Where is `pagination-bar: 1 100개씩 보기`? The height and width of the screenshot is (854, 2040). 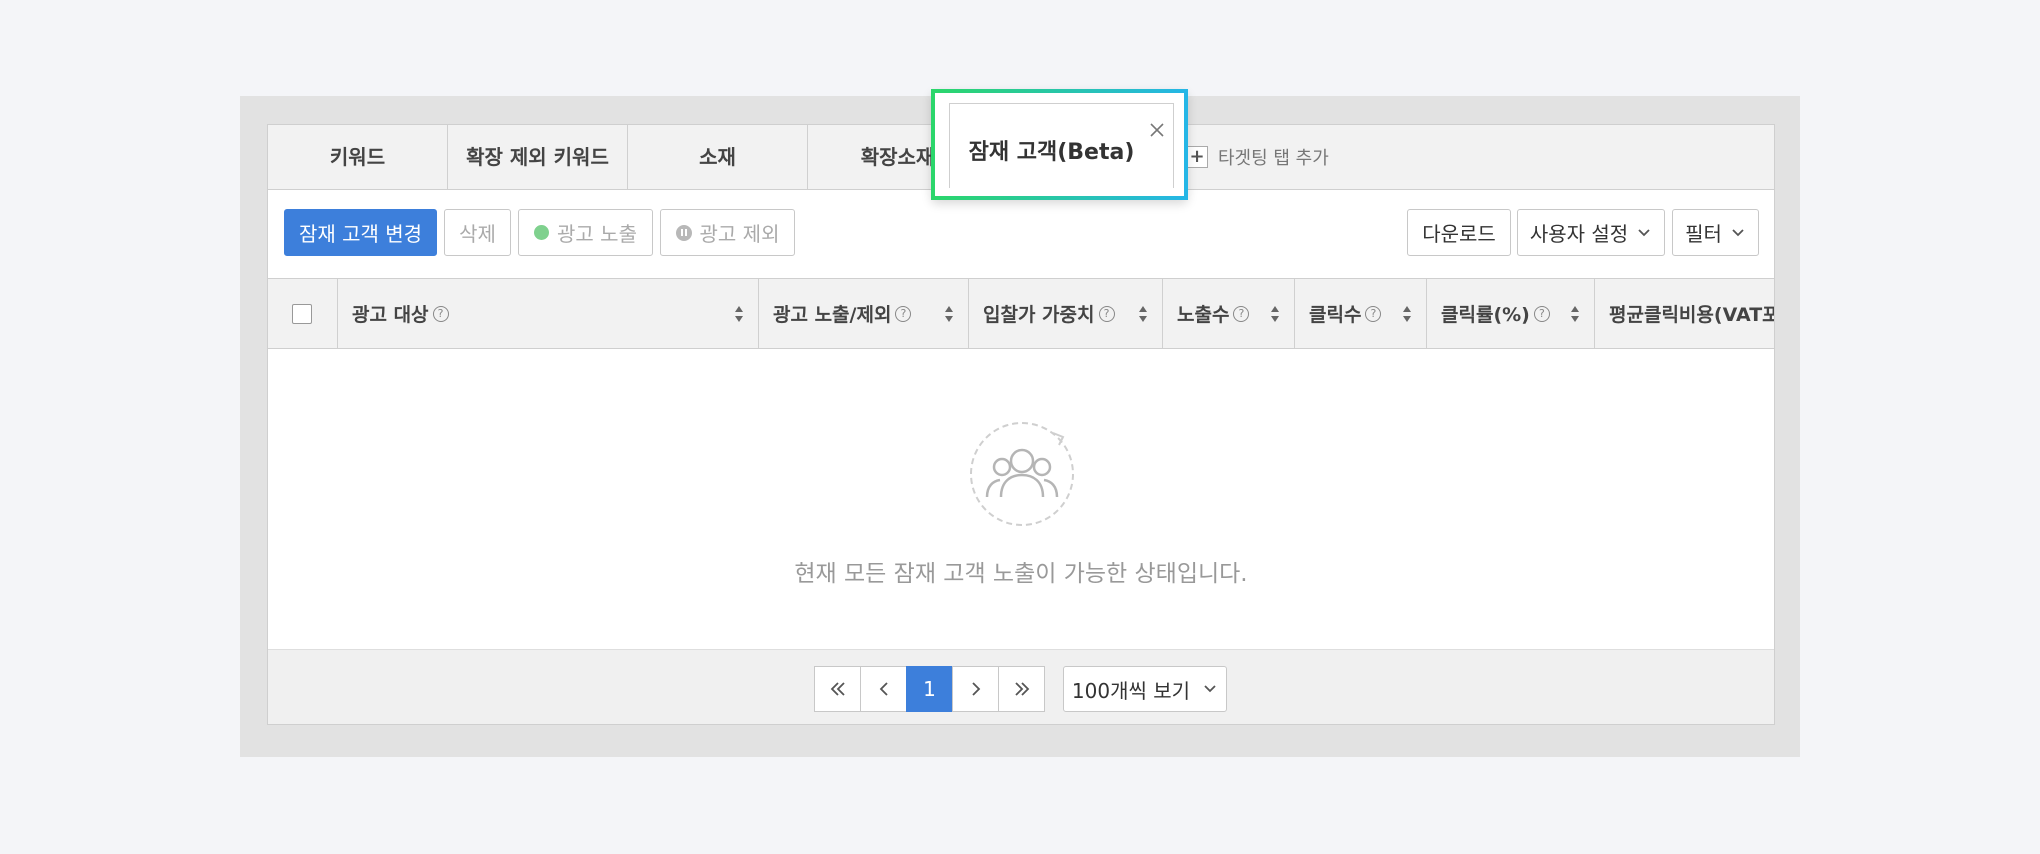 pagination-bar: 1 100개씩 보기 is located at coordinates (1021, 686).